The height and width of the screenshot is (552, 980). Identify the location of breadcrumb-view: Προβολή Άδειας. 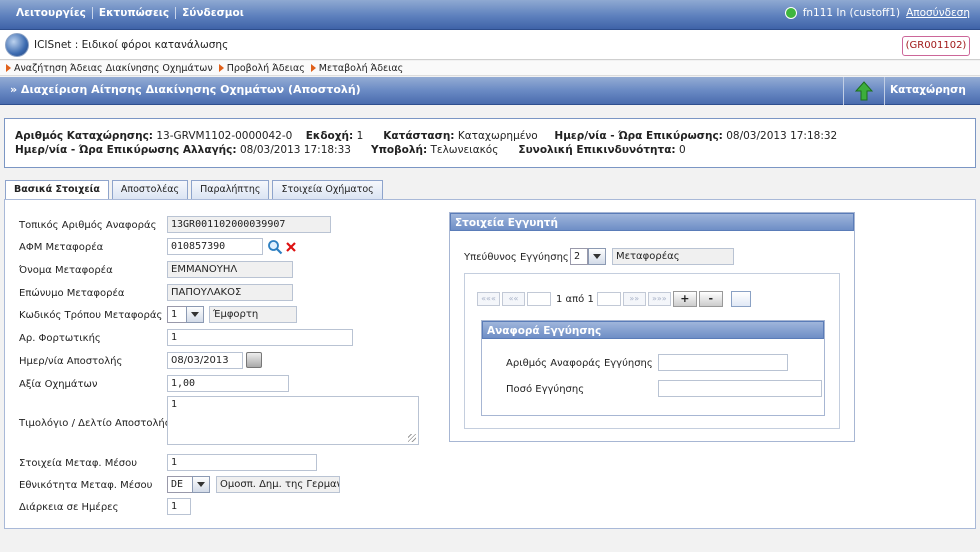
(261, 68).